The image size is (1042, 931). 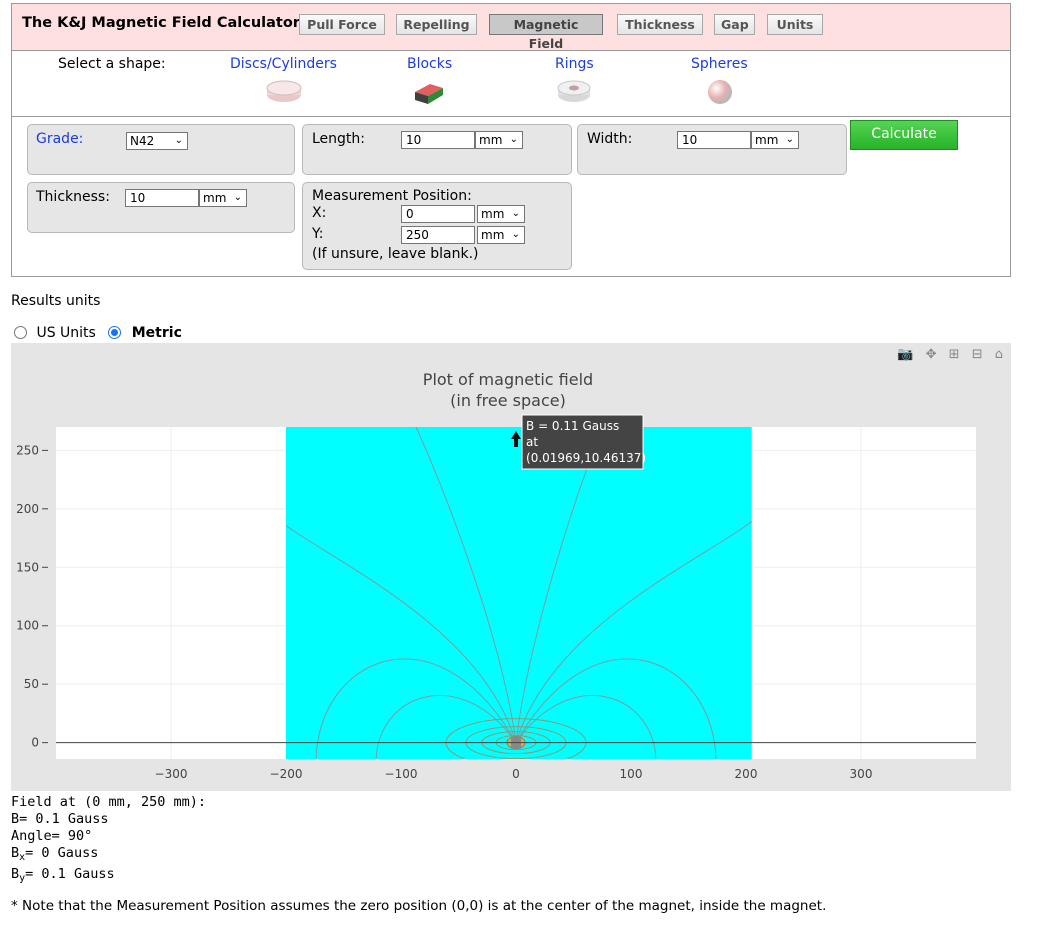 What do you see at coordinates (436, 24) in the screenshot?
I see `nav-repelling: Repelling` at bounding box center [436, 24].